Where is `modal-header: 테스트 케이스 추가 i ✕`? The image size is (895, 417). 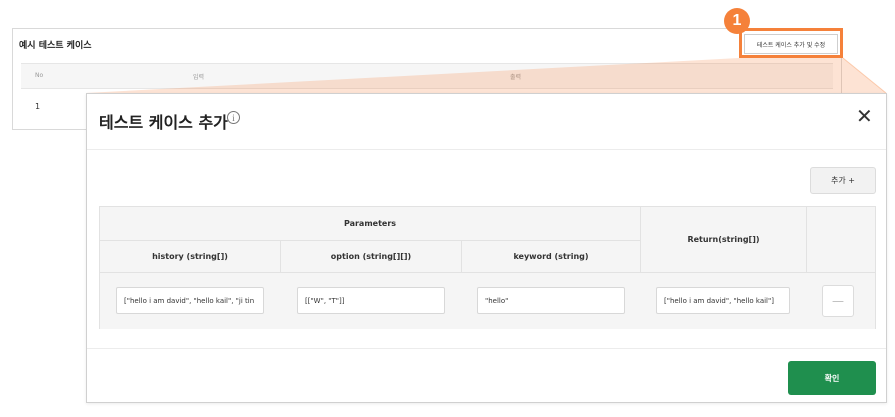 modal-header: 테스트 케이스 추가 i ✕ is located at coordinates (486, 122).